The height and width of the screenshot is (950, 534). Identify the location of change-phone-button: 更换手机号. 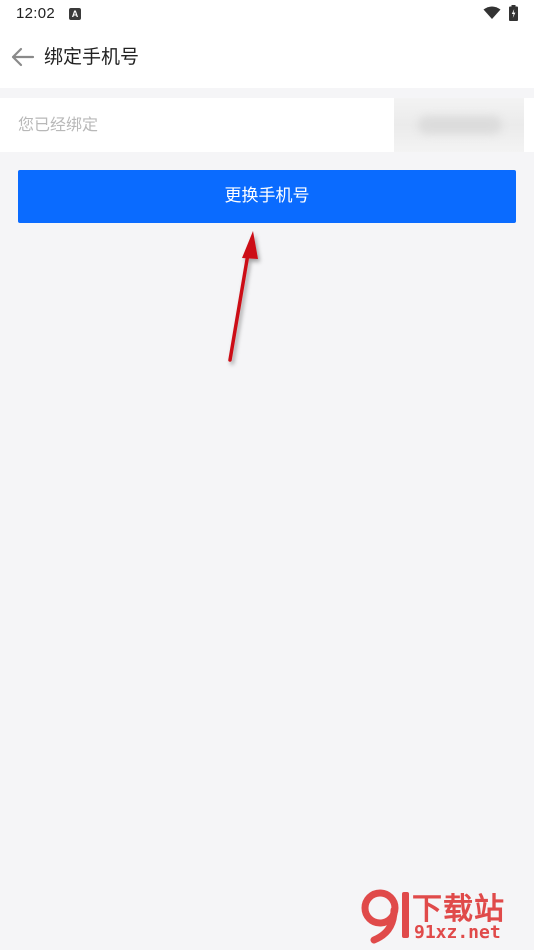
(267, 196).